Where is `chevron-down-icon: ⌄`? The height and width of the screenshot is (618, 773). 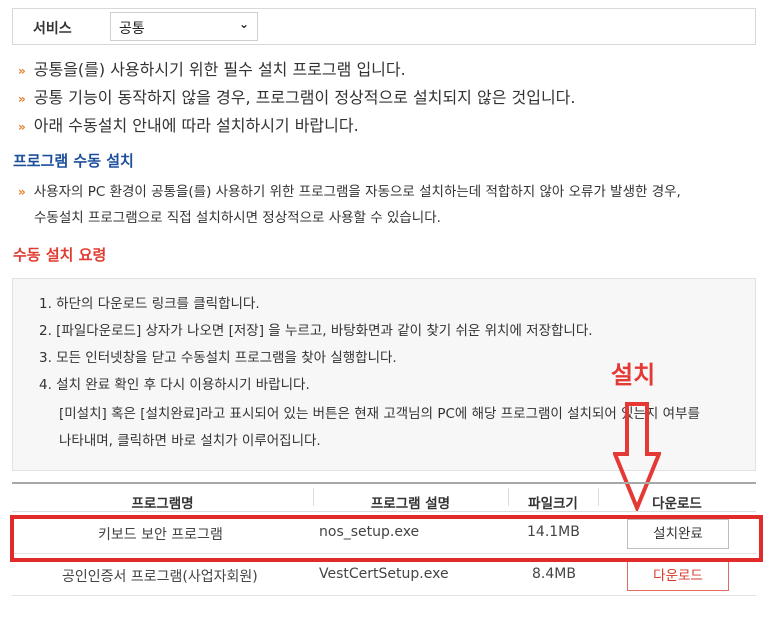
chevron-down-icon: ⌄ is located at coordinates (243, 24).